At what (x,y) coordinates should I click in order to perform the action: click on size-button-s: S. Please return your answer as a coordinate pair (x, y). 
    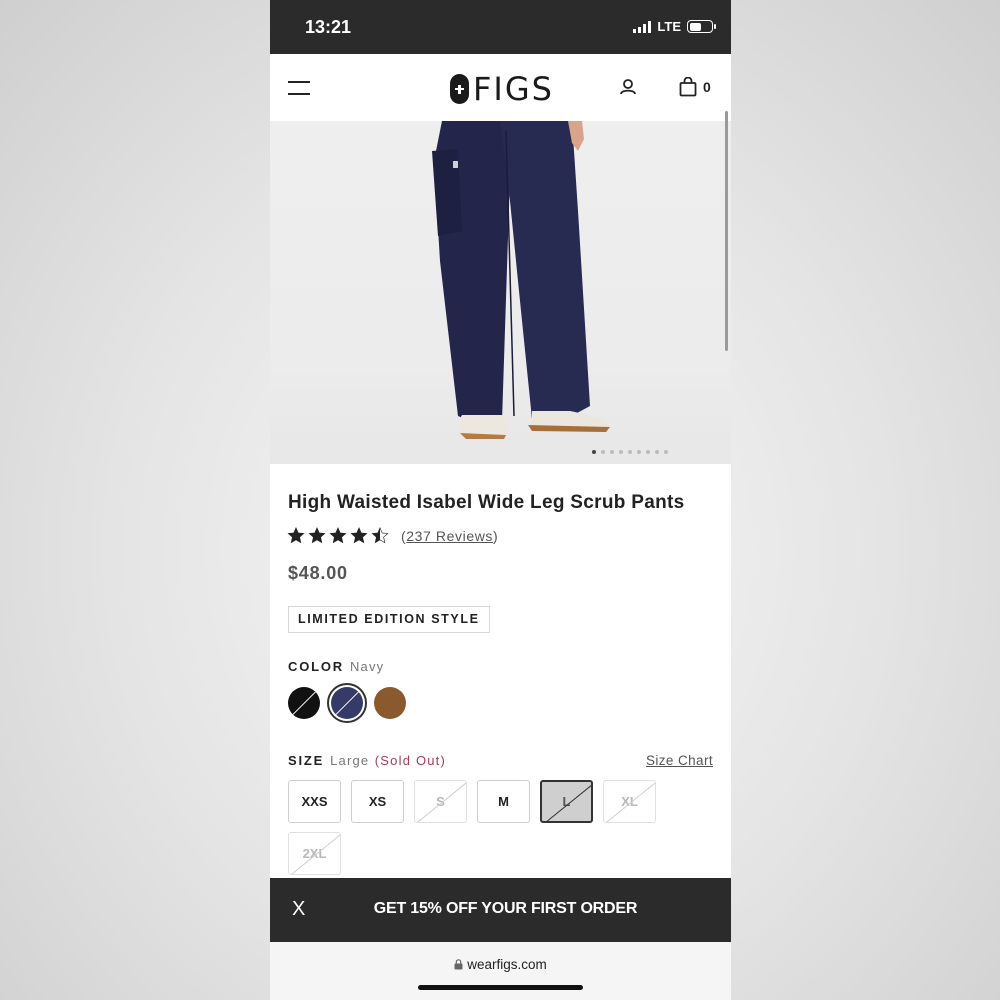
    Looking at the image, I should click on (440, 801).